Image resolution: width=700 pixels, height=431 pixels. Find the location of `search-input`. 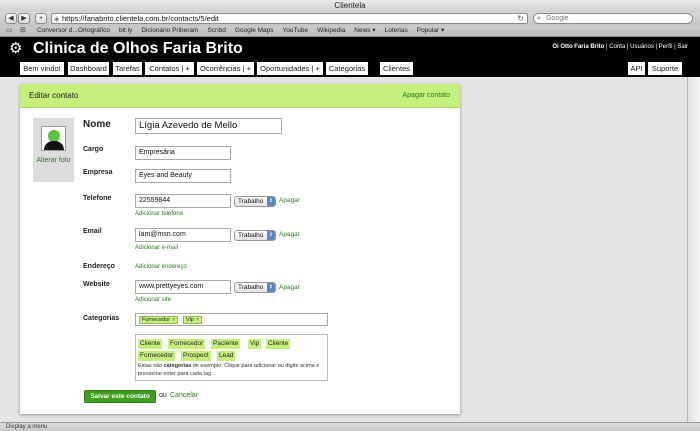

search-input is located at coordinates (616, 18).